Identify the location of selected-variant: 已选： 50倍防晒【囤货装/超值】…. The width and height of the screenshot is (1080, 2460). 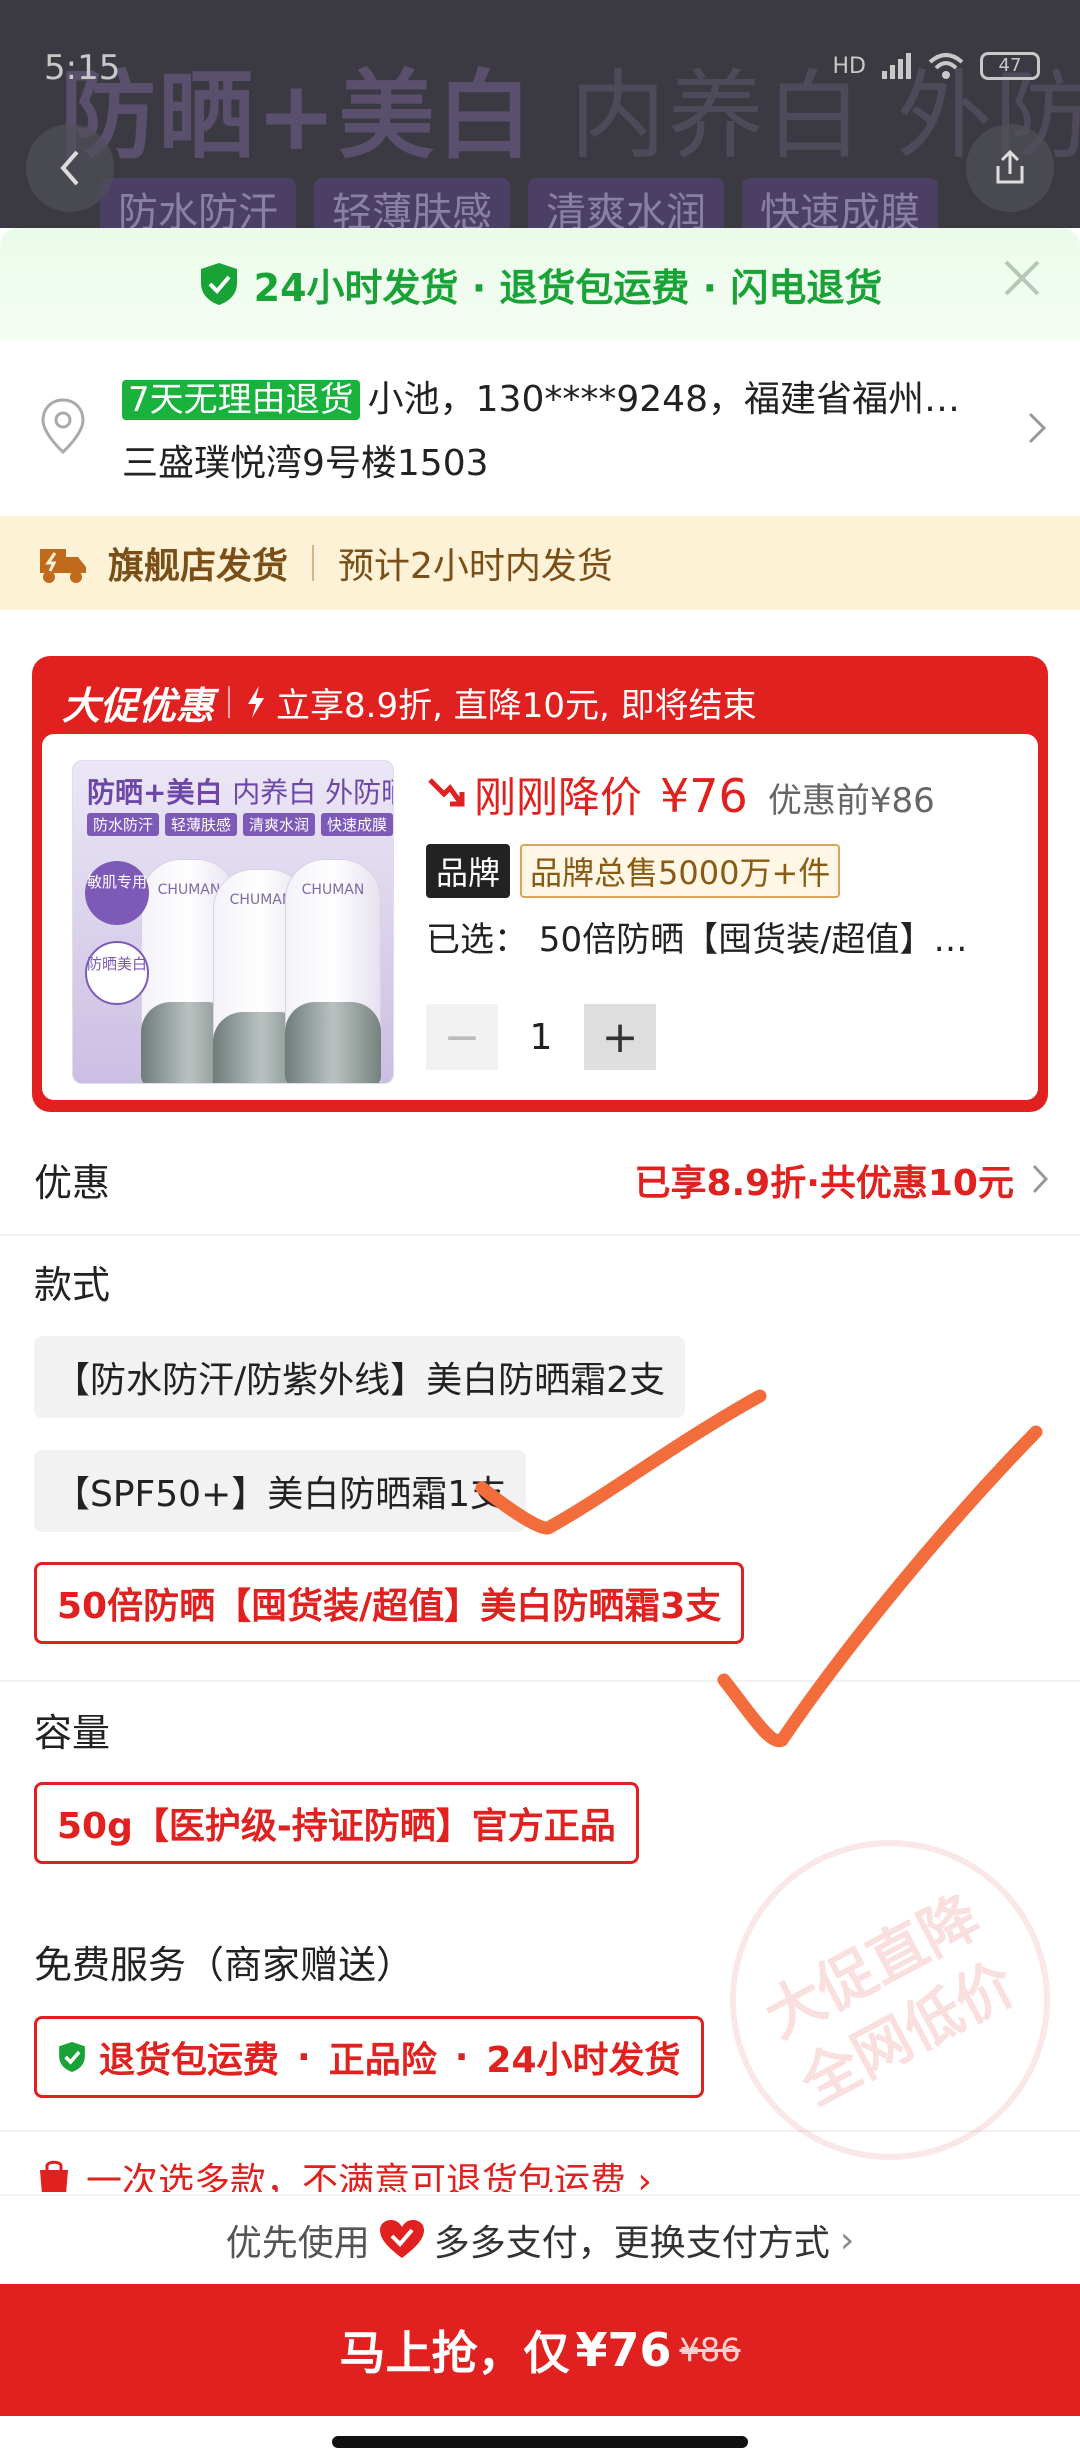
(697, 940).